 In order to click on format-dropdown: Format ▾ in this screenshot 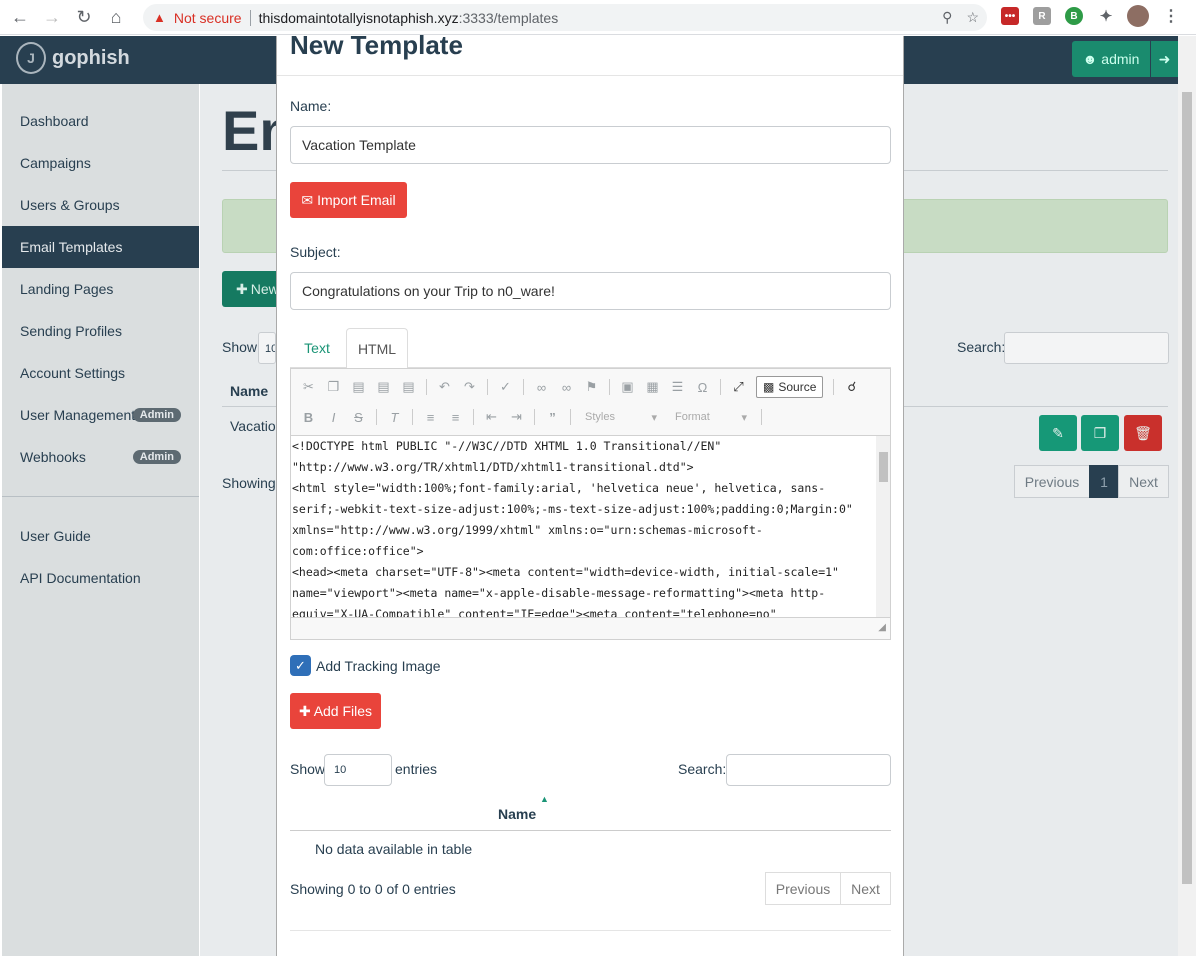, I will do `click(711, 417)`.